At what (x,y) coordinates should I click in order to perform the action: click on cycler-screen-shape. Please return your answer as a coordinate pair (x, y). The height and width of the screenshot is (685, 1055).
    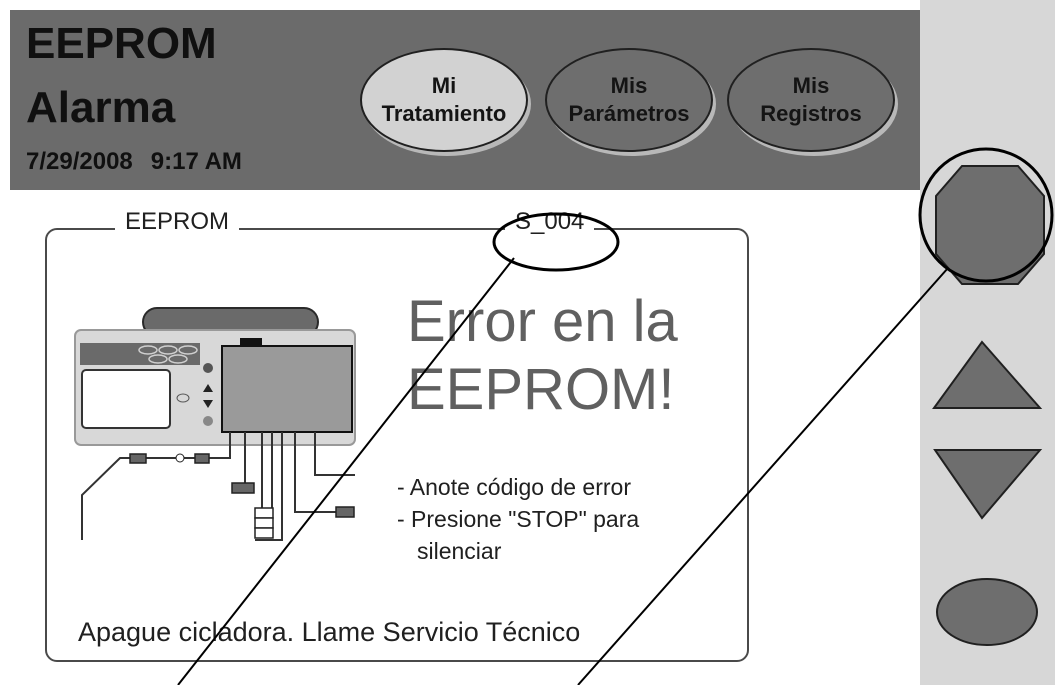
    Looking at the image, I should click on (126, 399).